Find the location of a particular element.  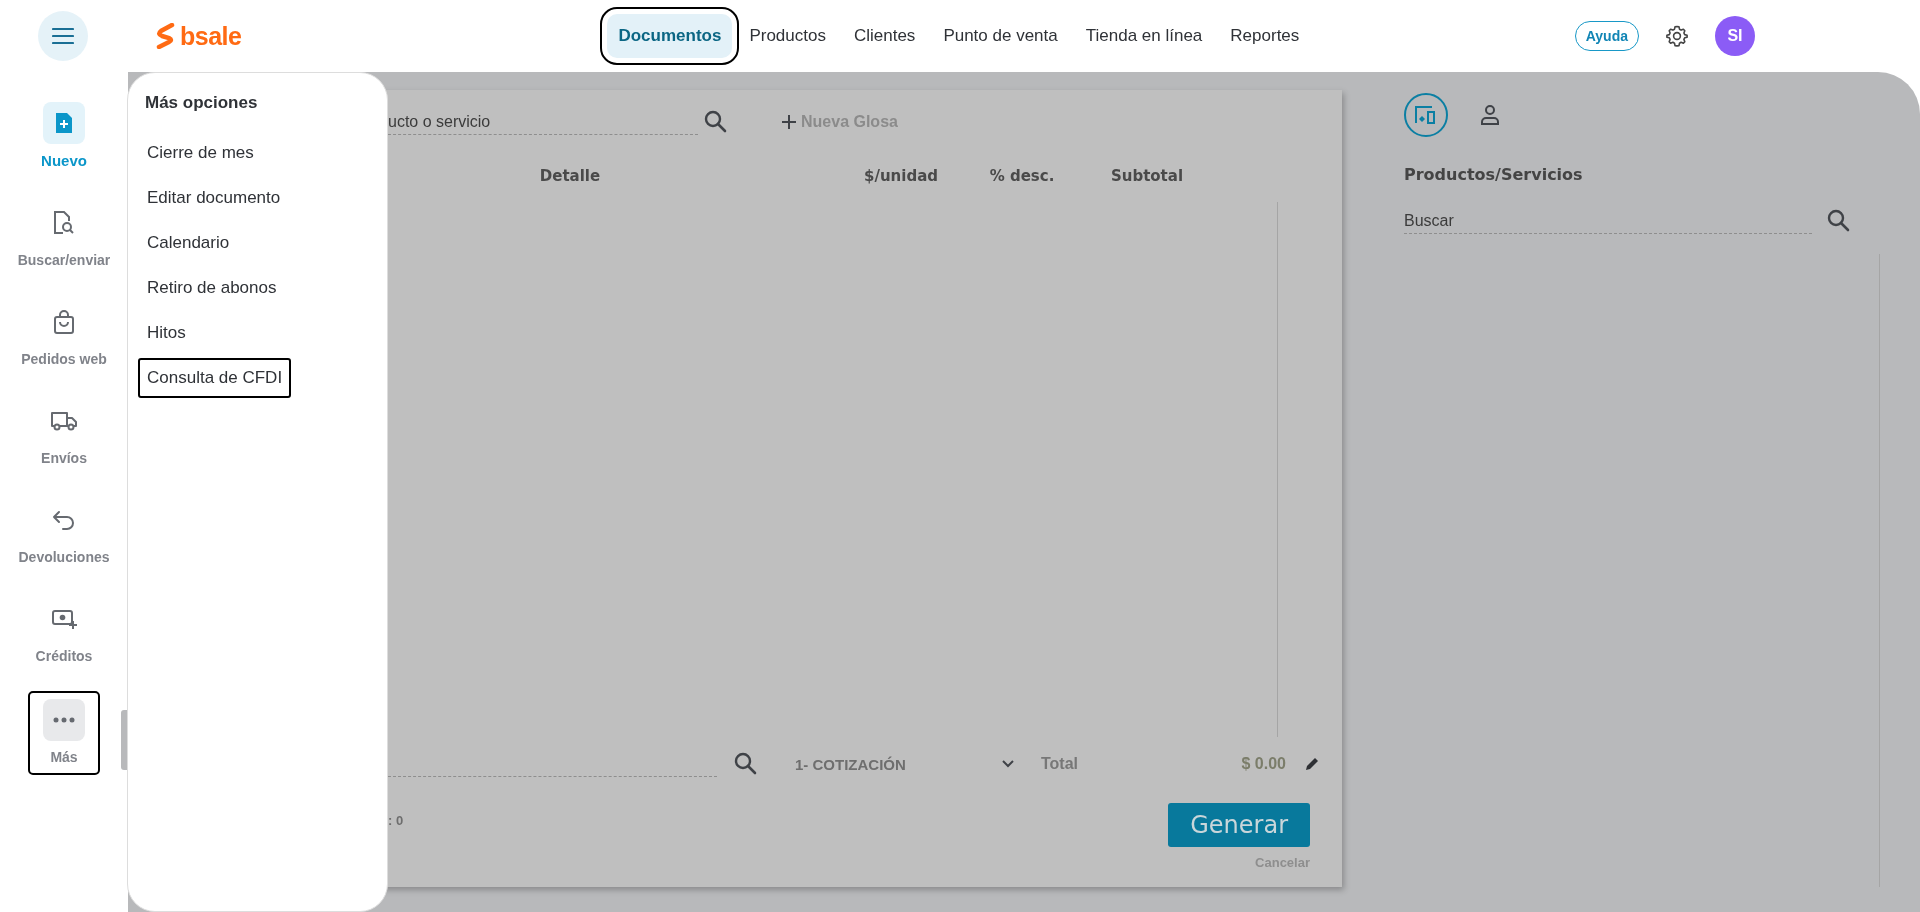

plus-icon is located at coordinates (789, 122).